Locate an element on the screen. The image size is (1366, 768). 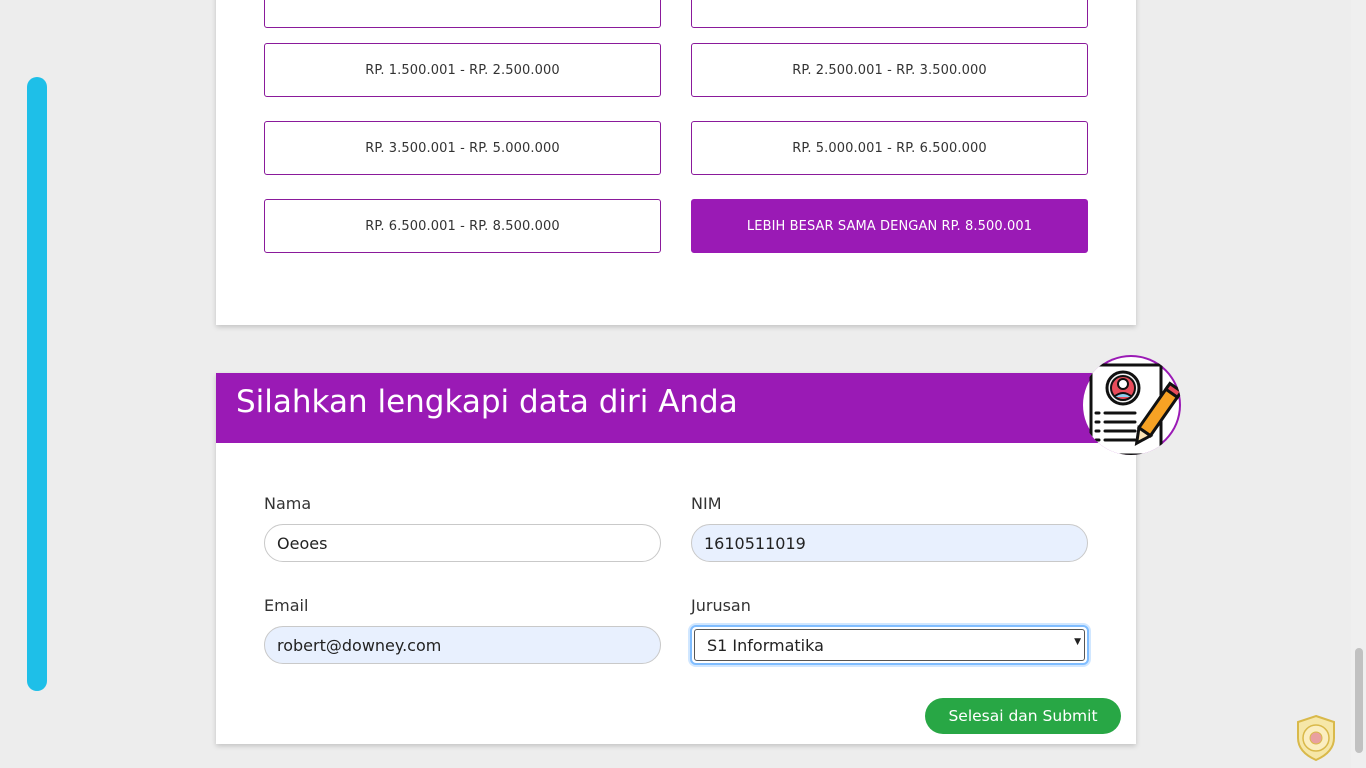
income-option-5: Rp. 6.500.001 - Rp. 8.500.000 is located at coordinates (462, 226).